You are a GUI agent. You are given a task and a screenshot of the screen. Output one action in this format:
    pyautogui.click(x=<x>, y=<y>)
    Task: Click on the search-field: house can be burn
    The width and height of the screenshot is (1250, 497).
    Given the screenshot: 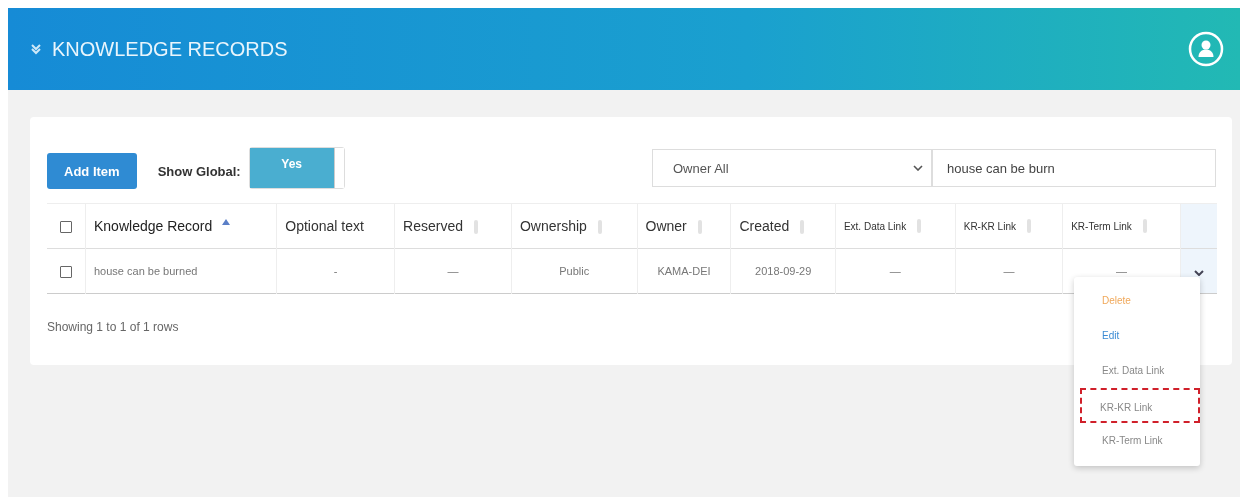 What is the action you would take?
    pyautogui.click(x=1074, y=168)
    